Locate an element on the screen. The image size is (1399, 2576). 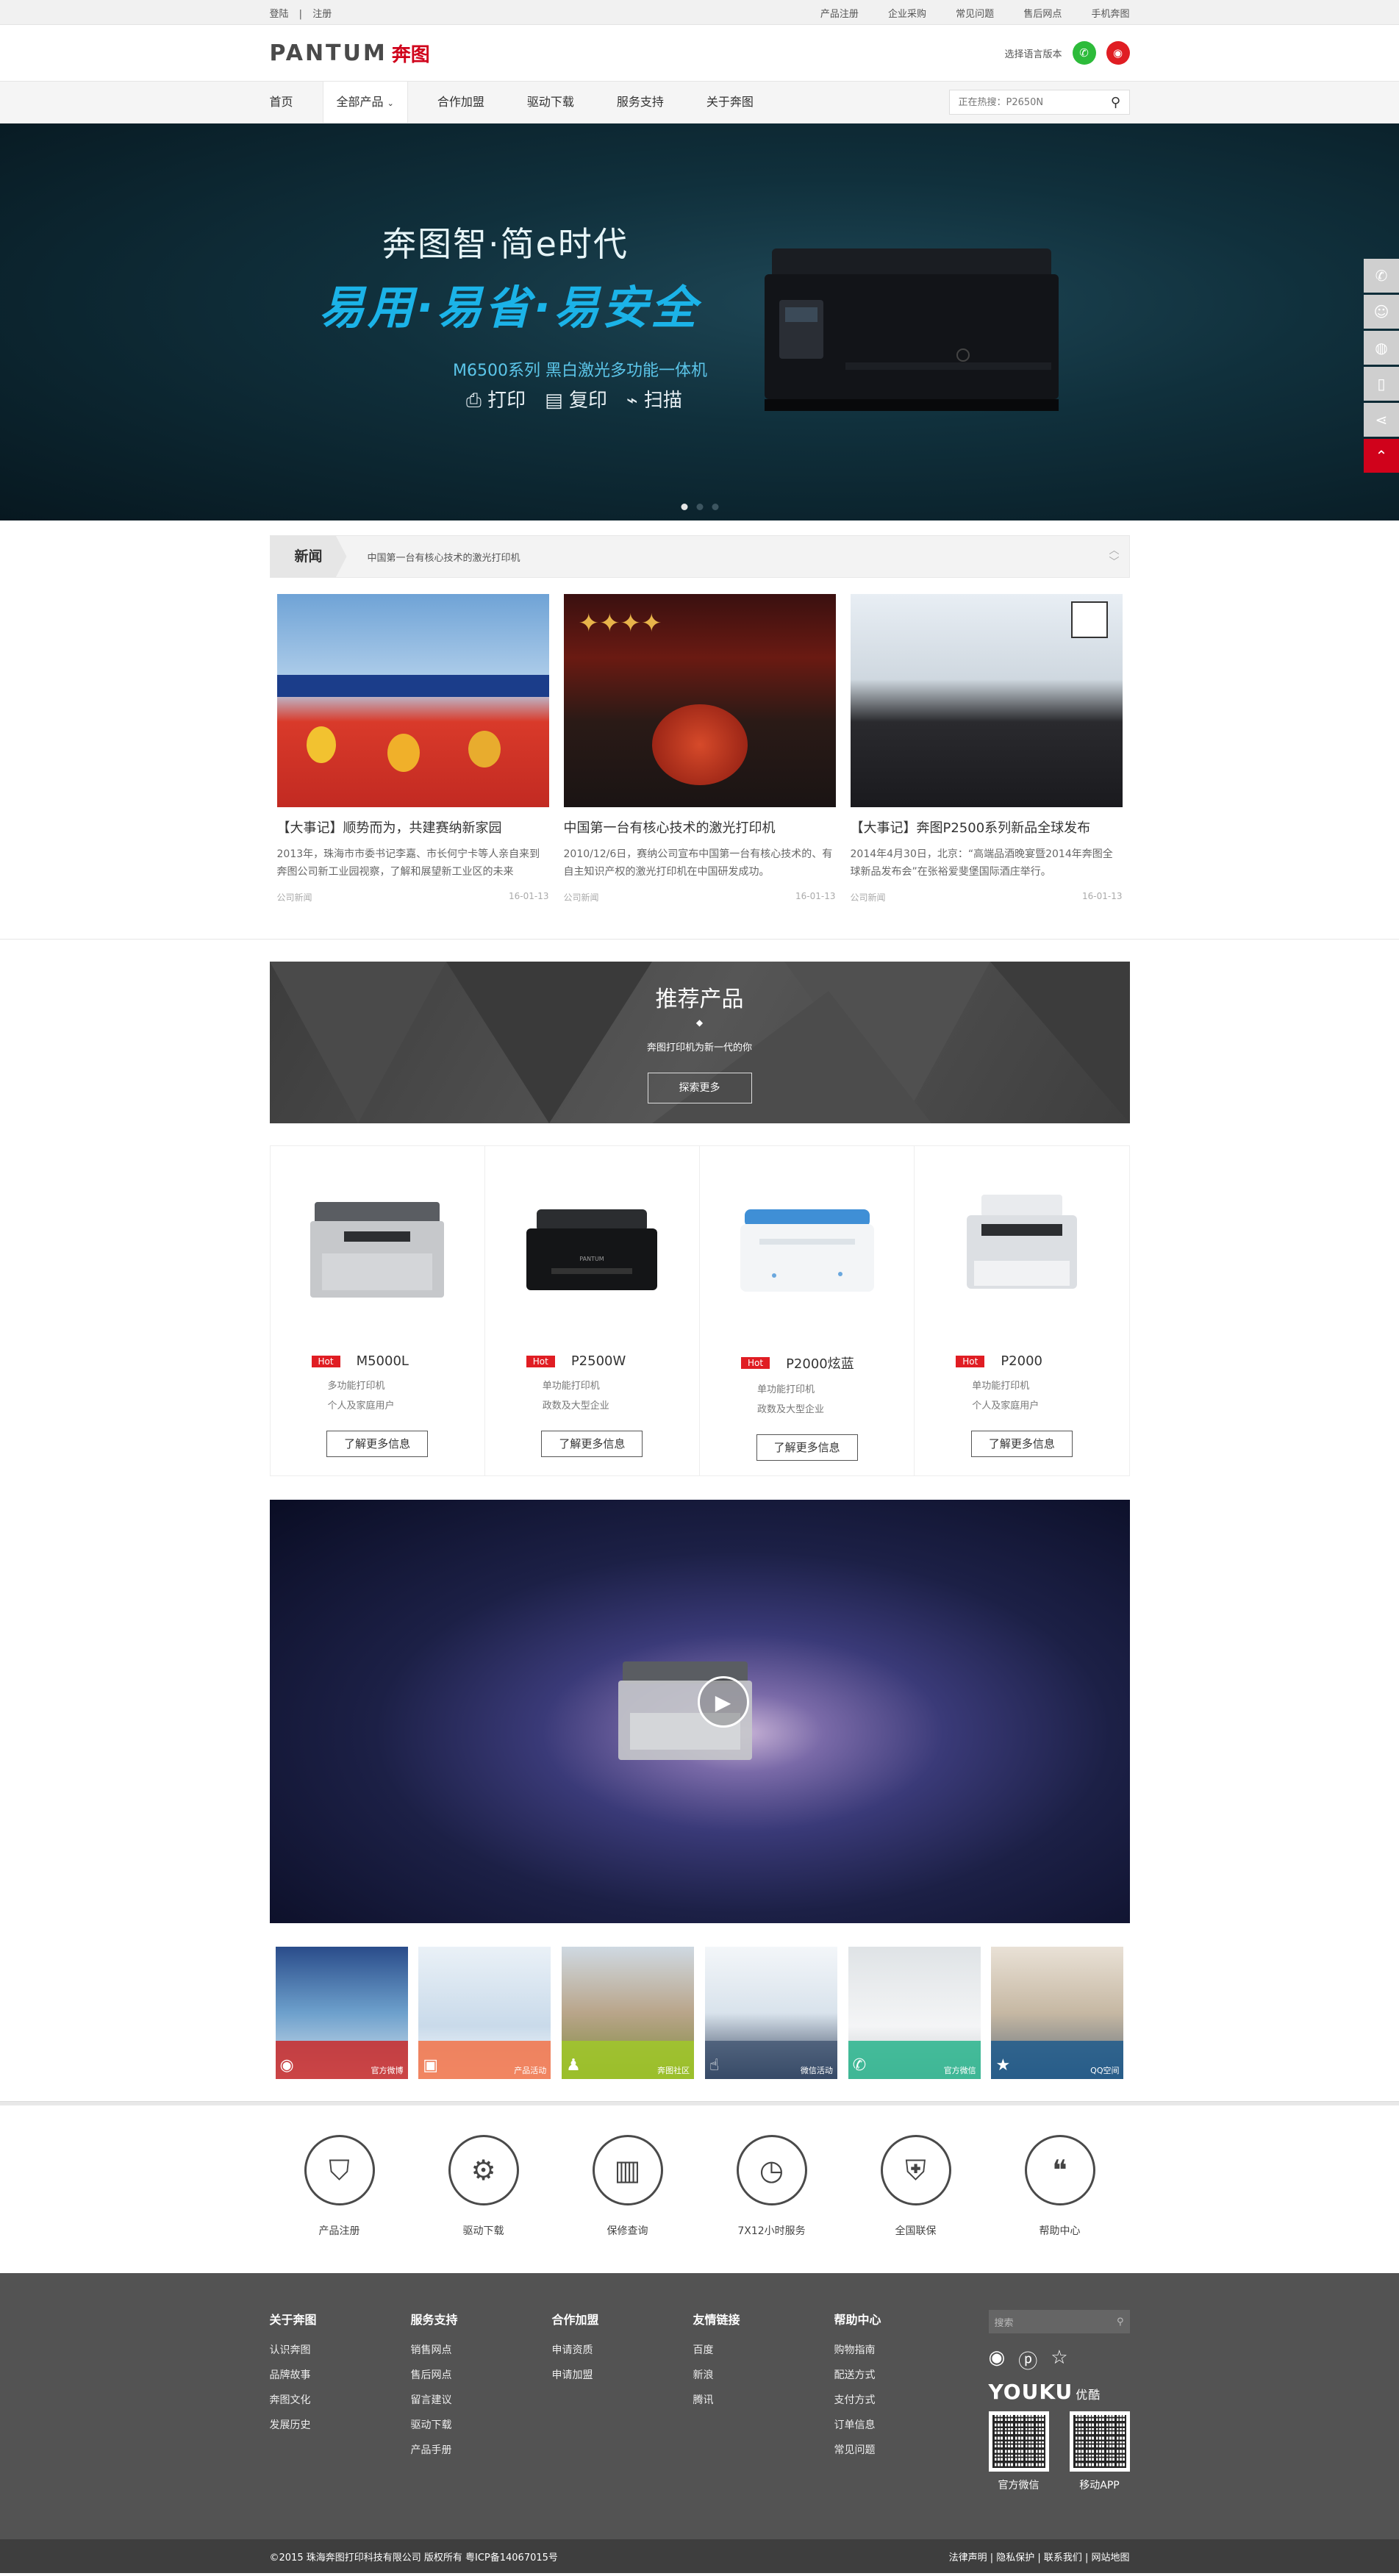
news-title: 中国第一台有核心技术的激光打印机 is located at coordinates (700, 827).